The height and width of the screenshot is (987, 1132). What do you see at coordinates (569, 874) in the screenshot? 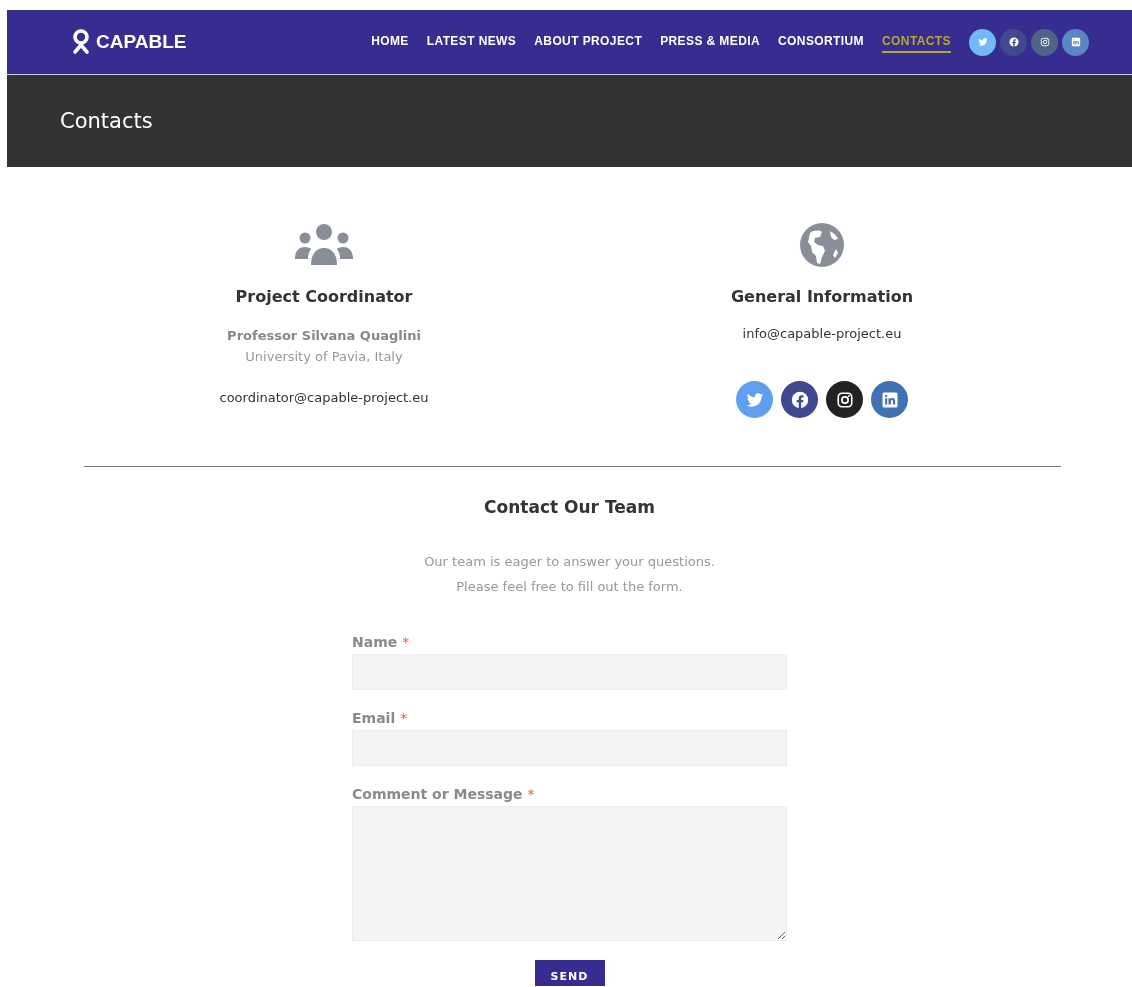
I see `message-field` at bounding box center [569, 874].